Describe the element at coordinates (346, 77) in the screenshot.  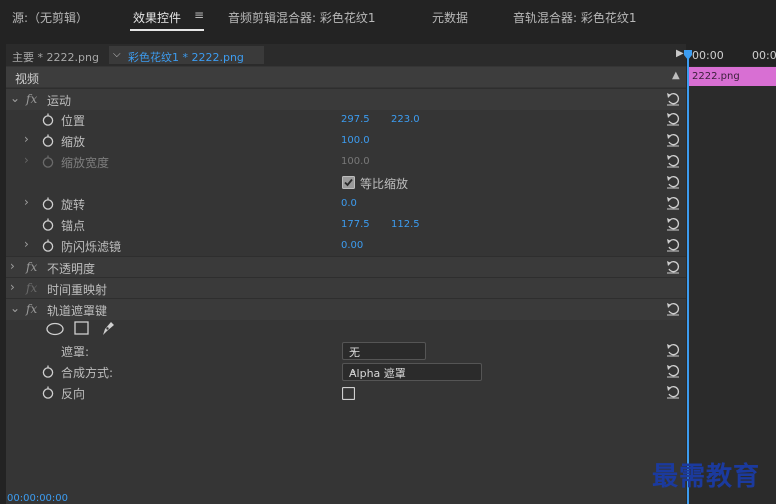
I see `video-section-header: 视频 ▲` at that location.